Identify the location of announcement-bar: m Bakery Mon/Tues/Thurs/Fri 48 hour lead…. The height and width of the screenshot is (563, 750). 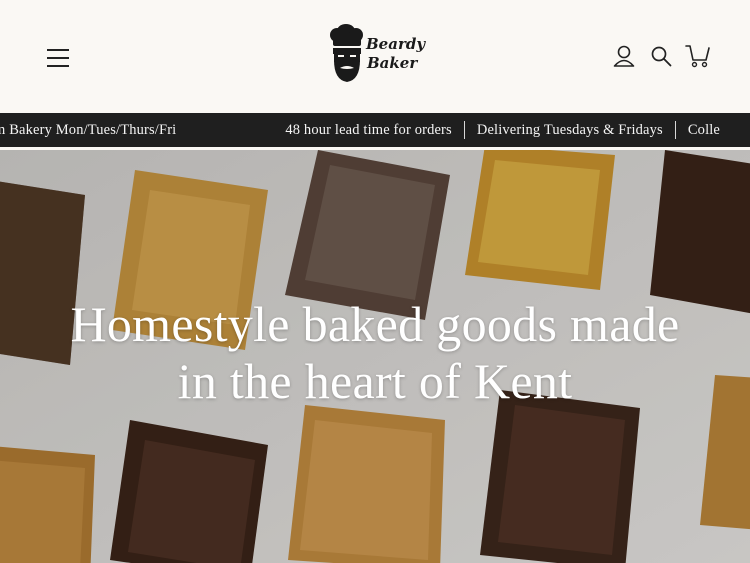
(375, 130).